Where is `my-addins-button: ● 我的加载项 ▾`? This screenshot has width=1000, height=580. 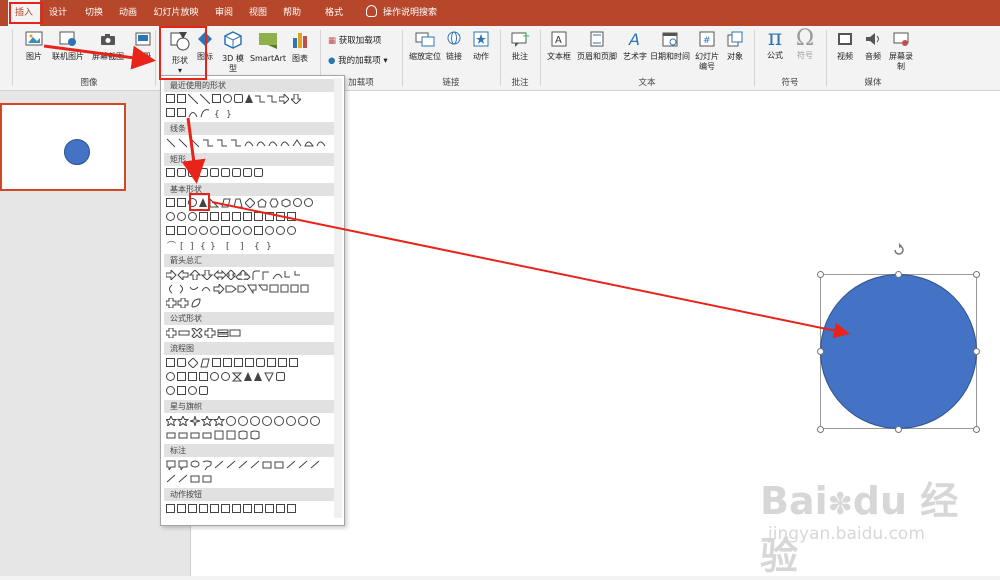
my-addins-button: ● 我的加载项 ▾ is located at coordinates (358, 61).